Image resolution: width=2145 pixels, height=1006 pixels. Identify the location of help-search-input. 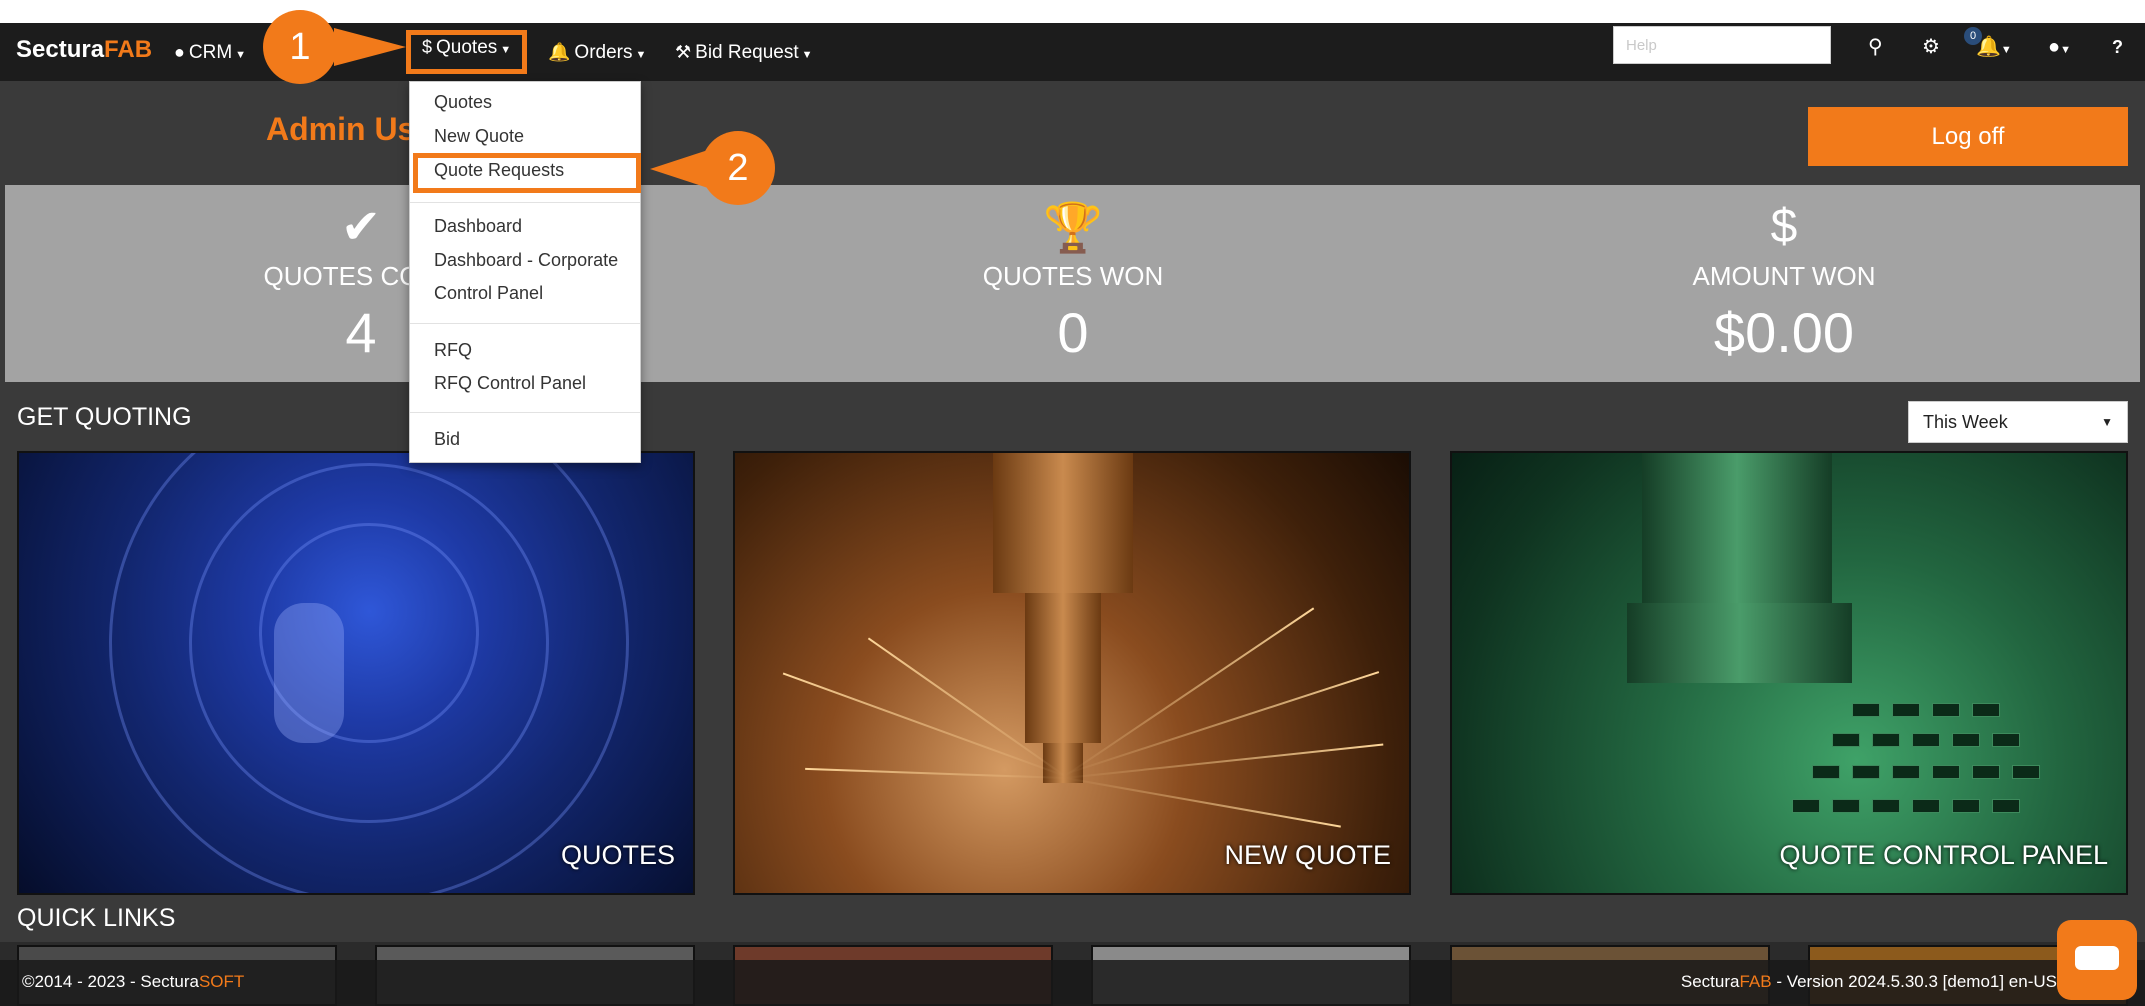
(1722, 45).